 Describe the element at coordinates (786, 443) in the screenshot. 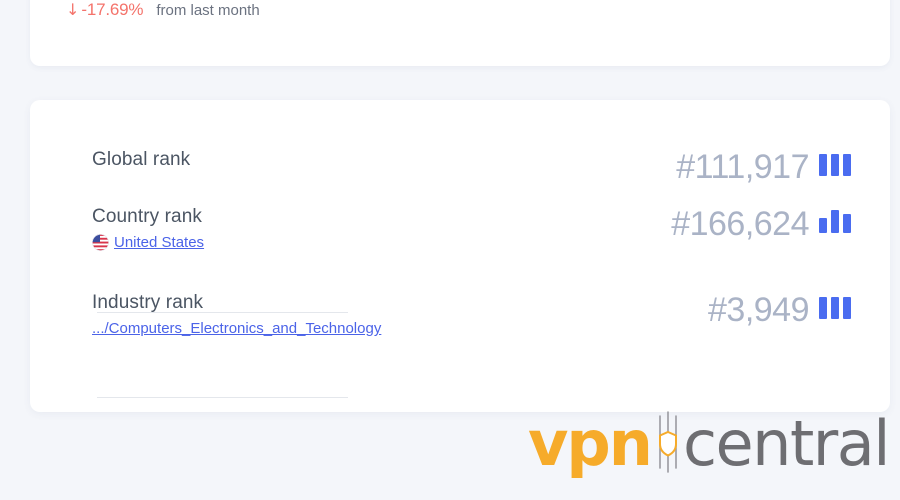

I see `logo-text-central: central` at that location.